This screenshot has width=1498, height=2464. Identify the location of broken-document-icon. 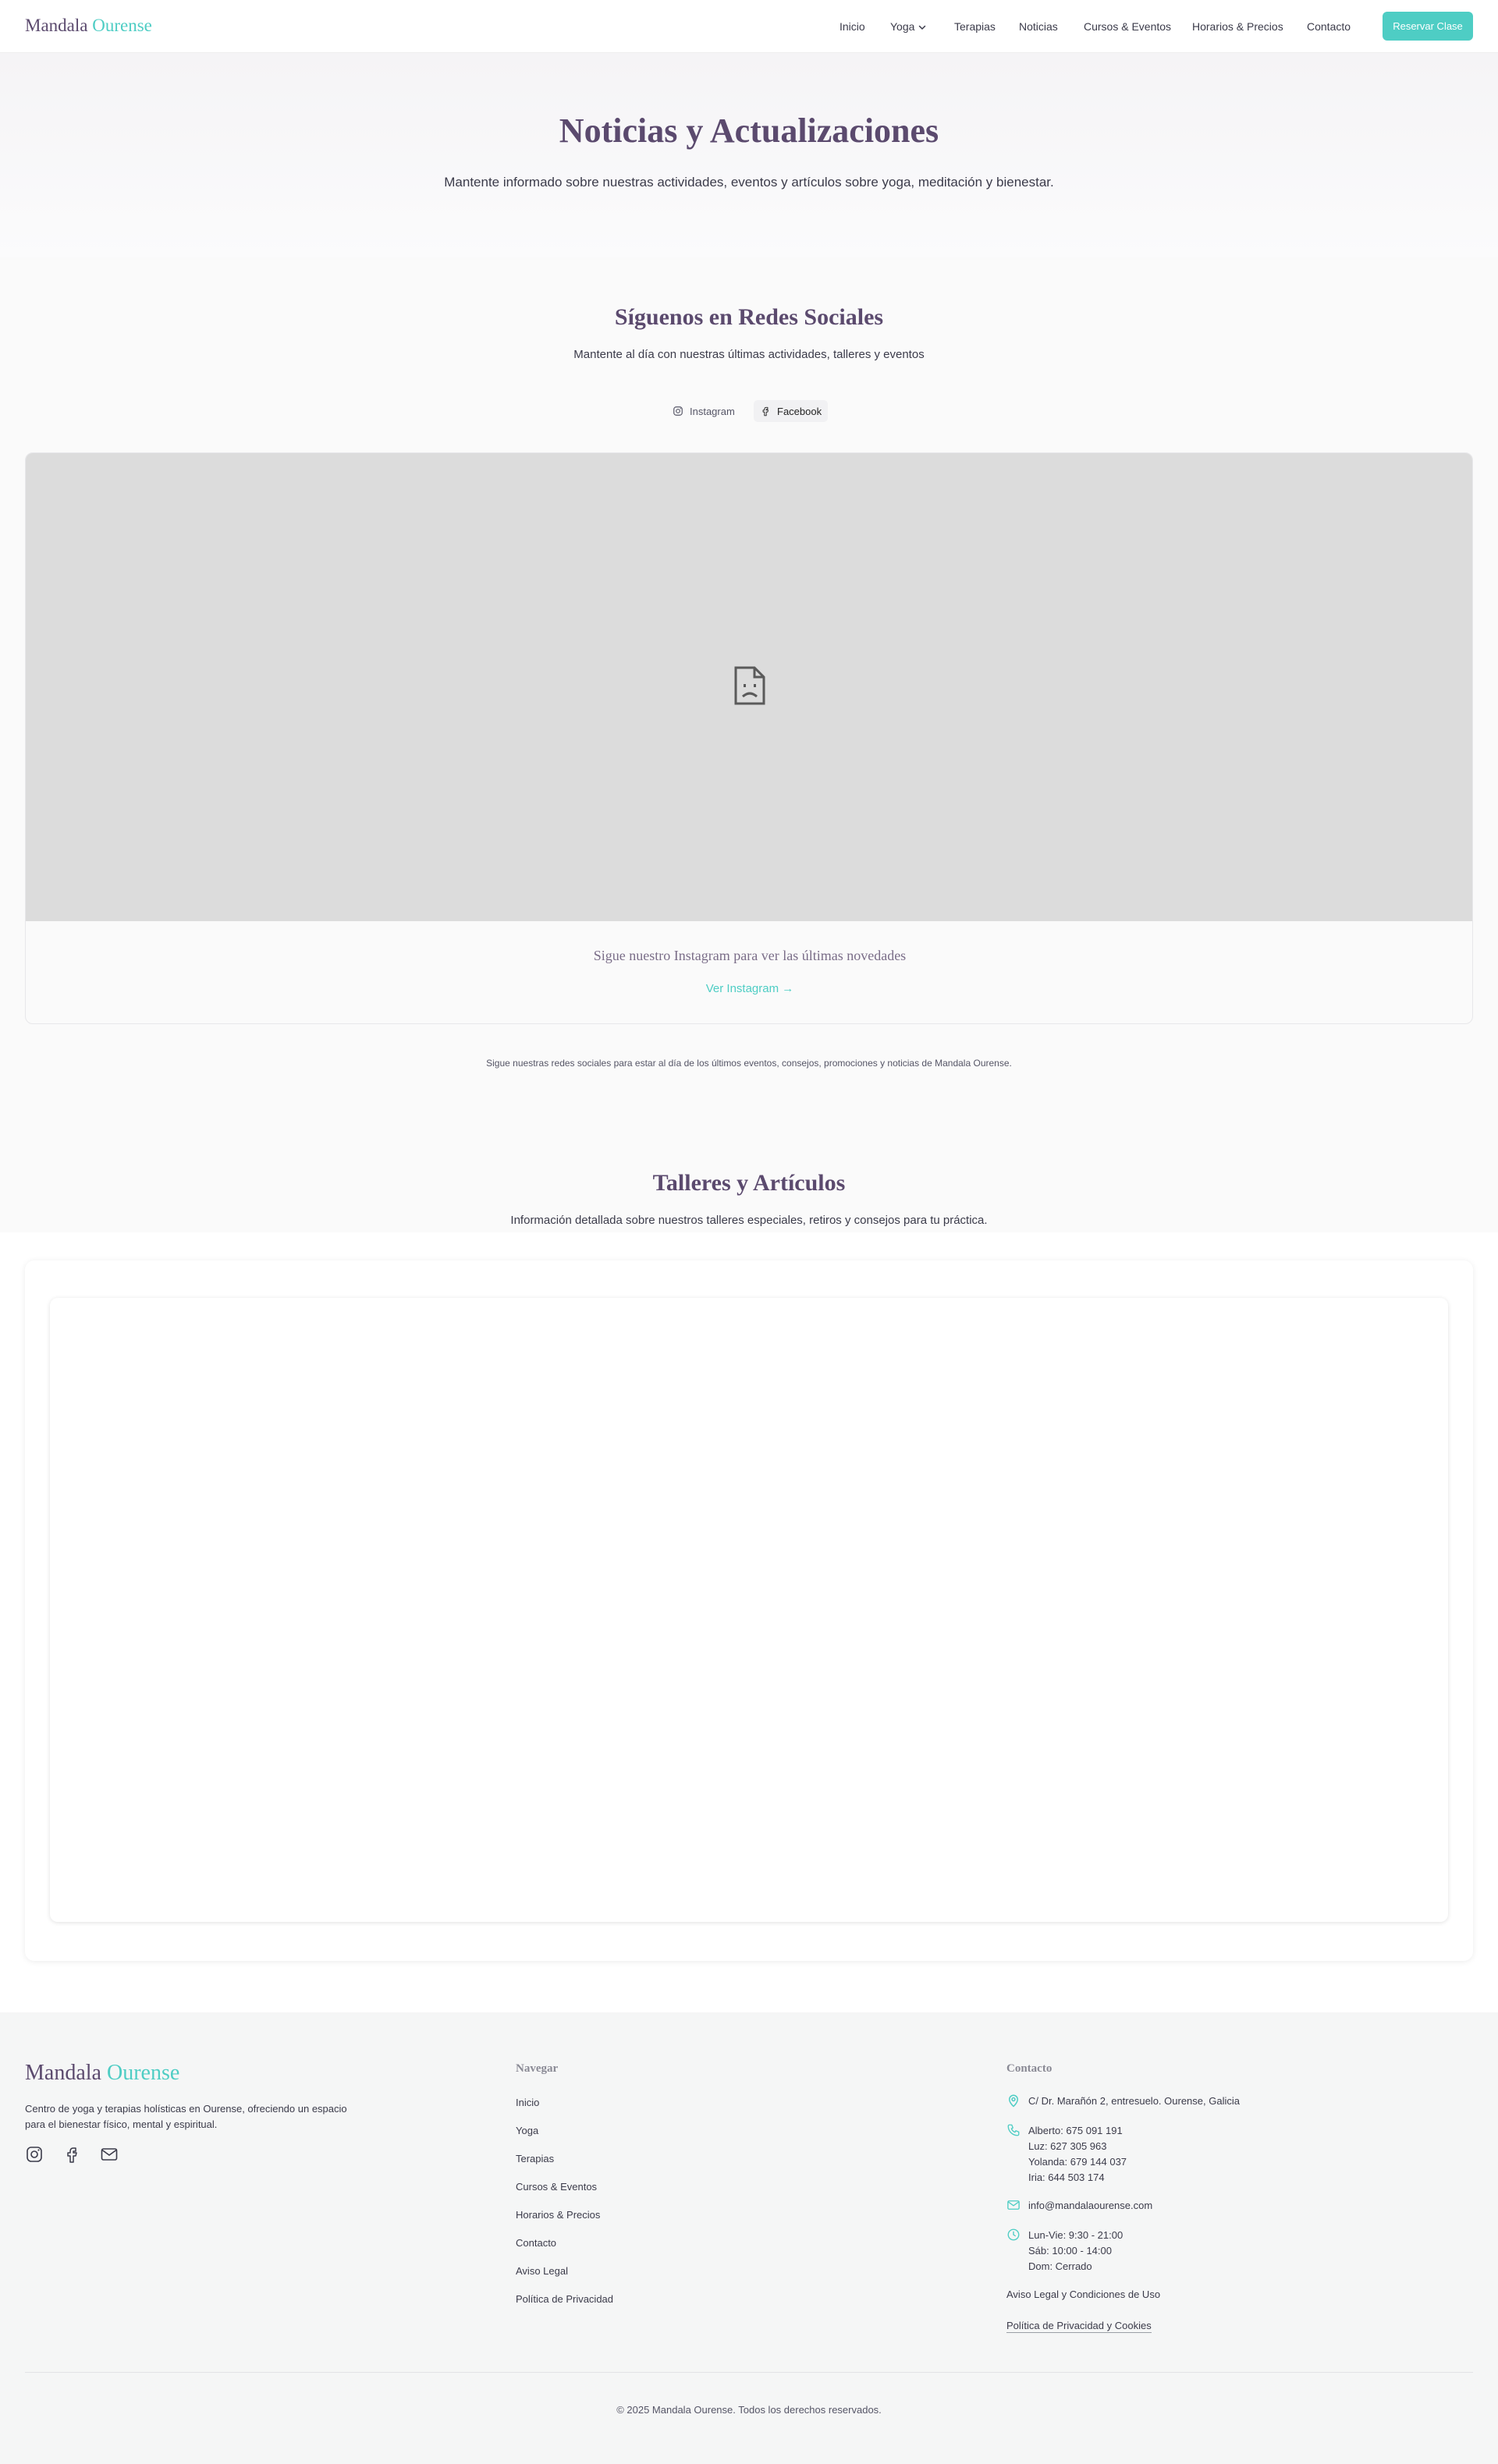
(749, 685).